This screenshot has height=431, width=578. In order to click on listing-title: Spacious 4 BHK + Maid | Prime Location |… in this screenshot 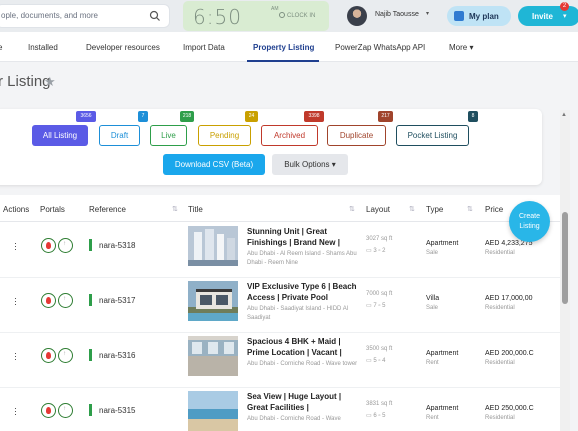, I will do `click(303, 347)`.